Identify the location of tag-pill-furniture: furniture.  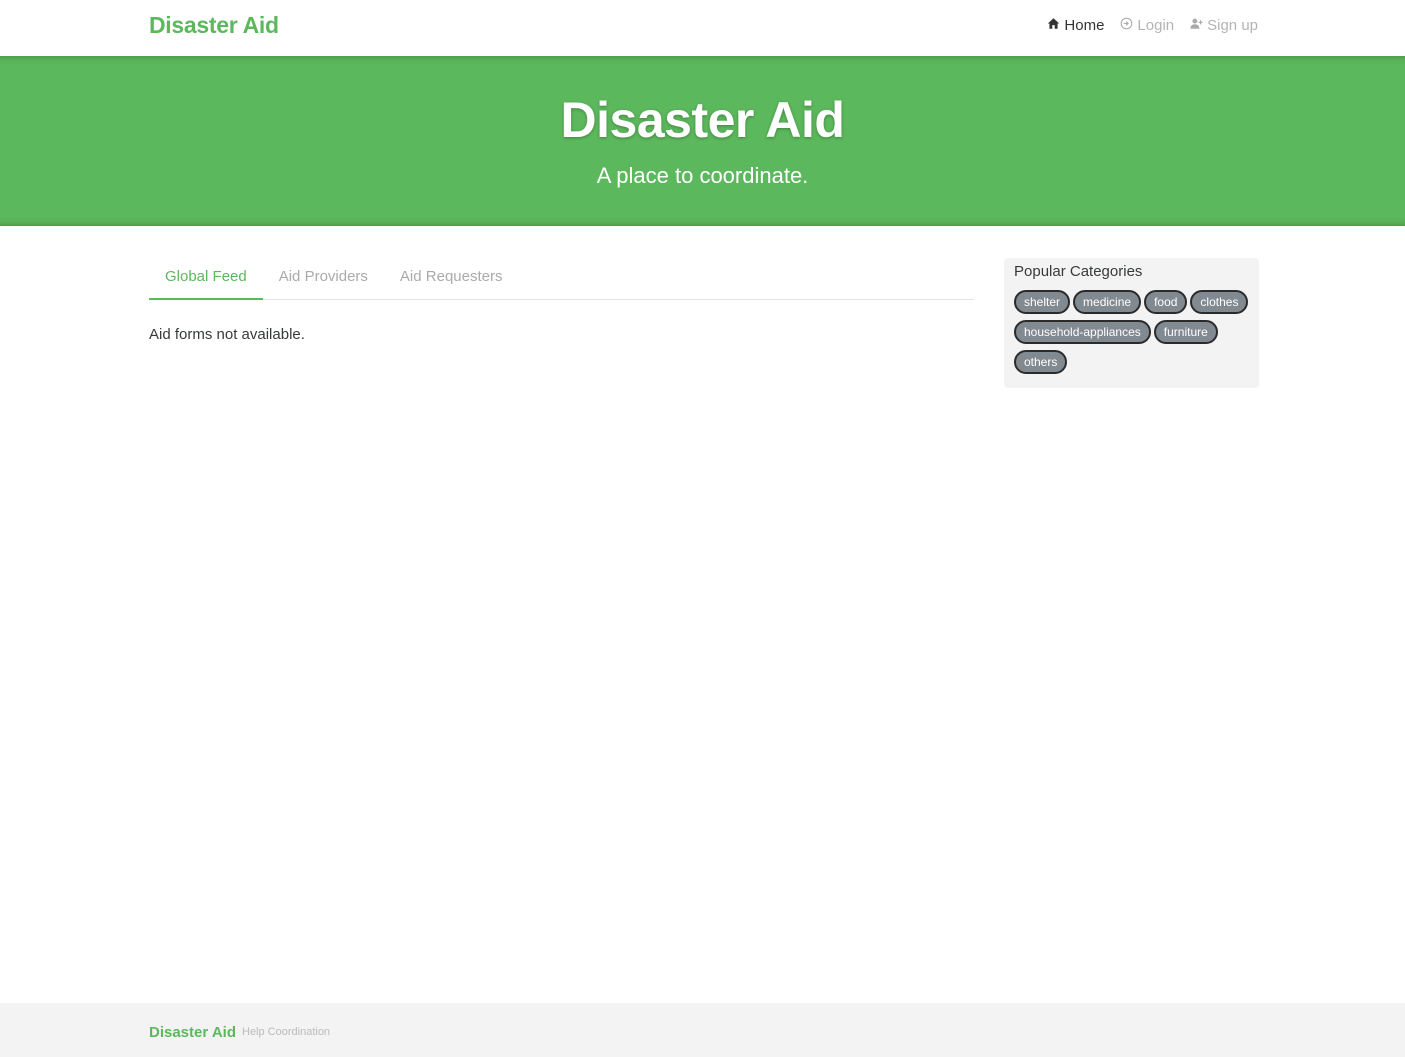
(1185, 332).